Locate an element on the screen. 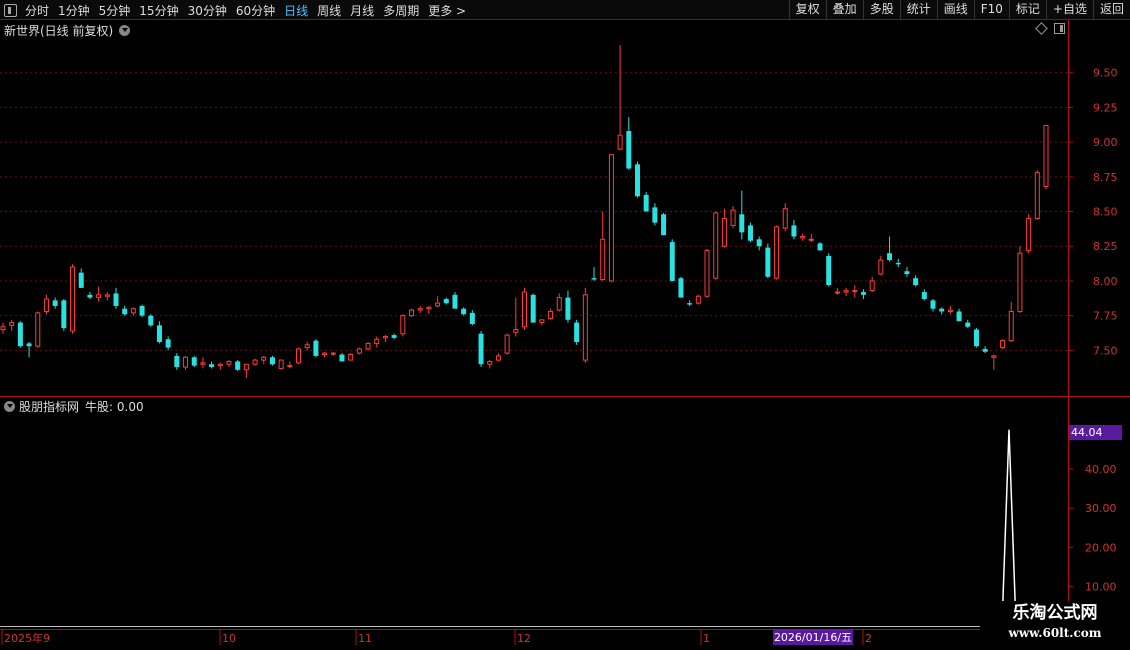  cursor-date-badge: 2026/01/16/五 is located at coordinates (813, 637).